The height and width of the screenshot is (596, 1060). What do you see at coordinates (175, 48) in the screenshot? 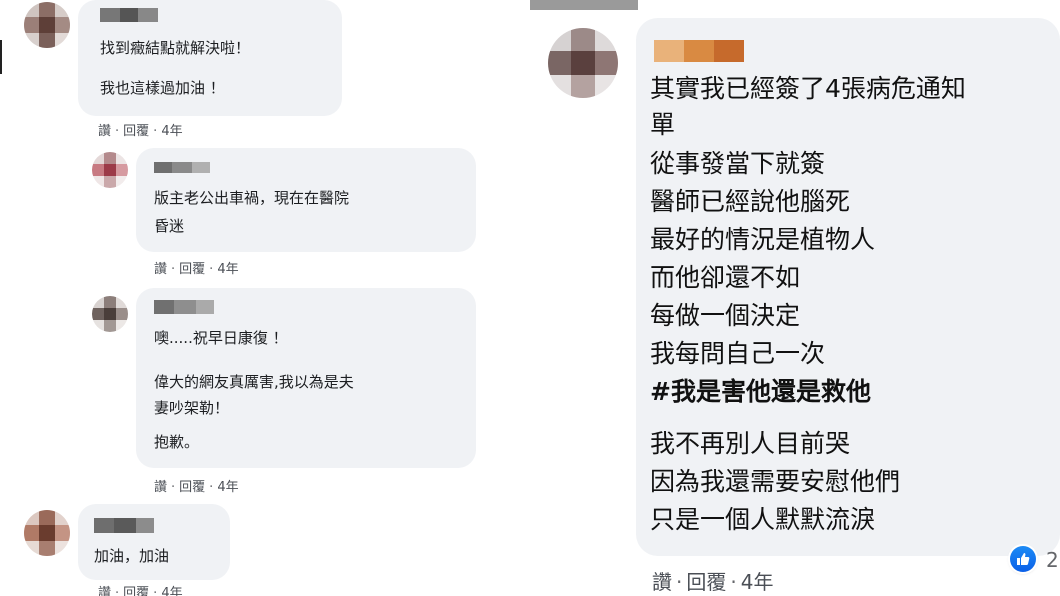
I see `comment-text-line: 找到癥結點就解決啦！` at bounding box center [175, 48].